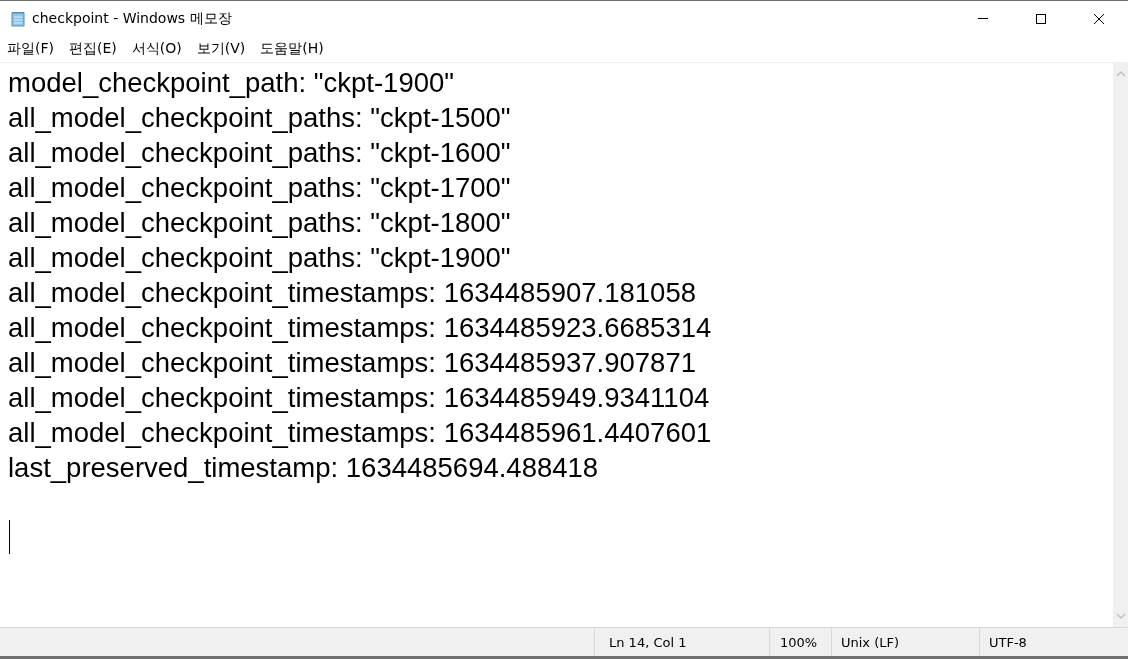 The image size is (1128, 659). What do you see at coordinates (906, 642) in the screenshot?
I see `line-ending: Unix (LF)` at bounding box center [906, 642].